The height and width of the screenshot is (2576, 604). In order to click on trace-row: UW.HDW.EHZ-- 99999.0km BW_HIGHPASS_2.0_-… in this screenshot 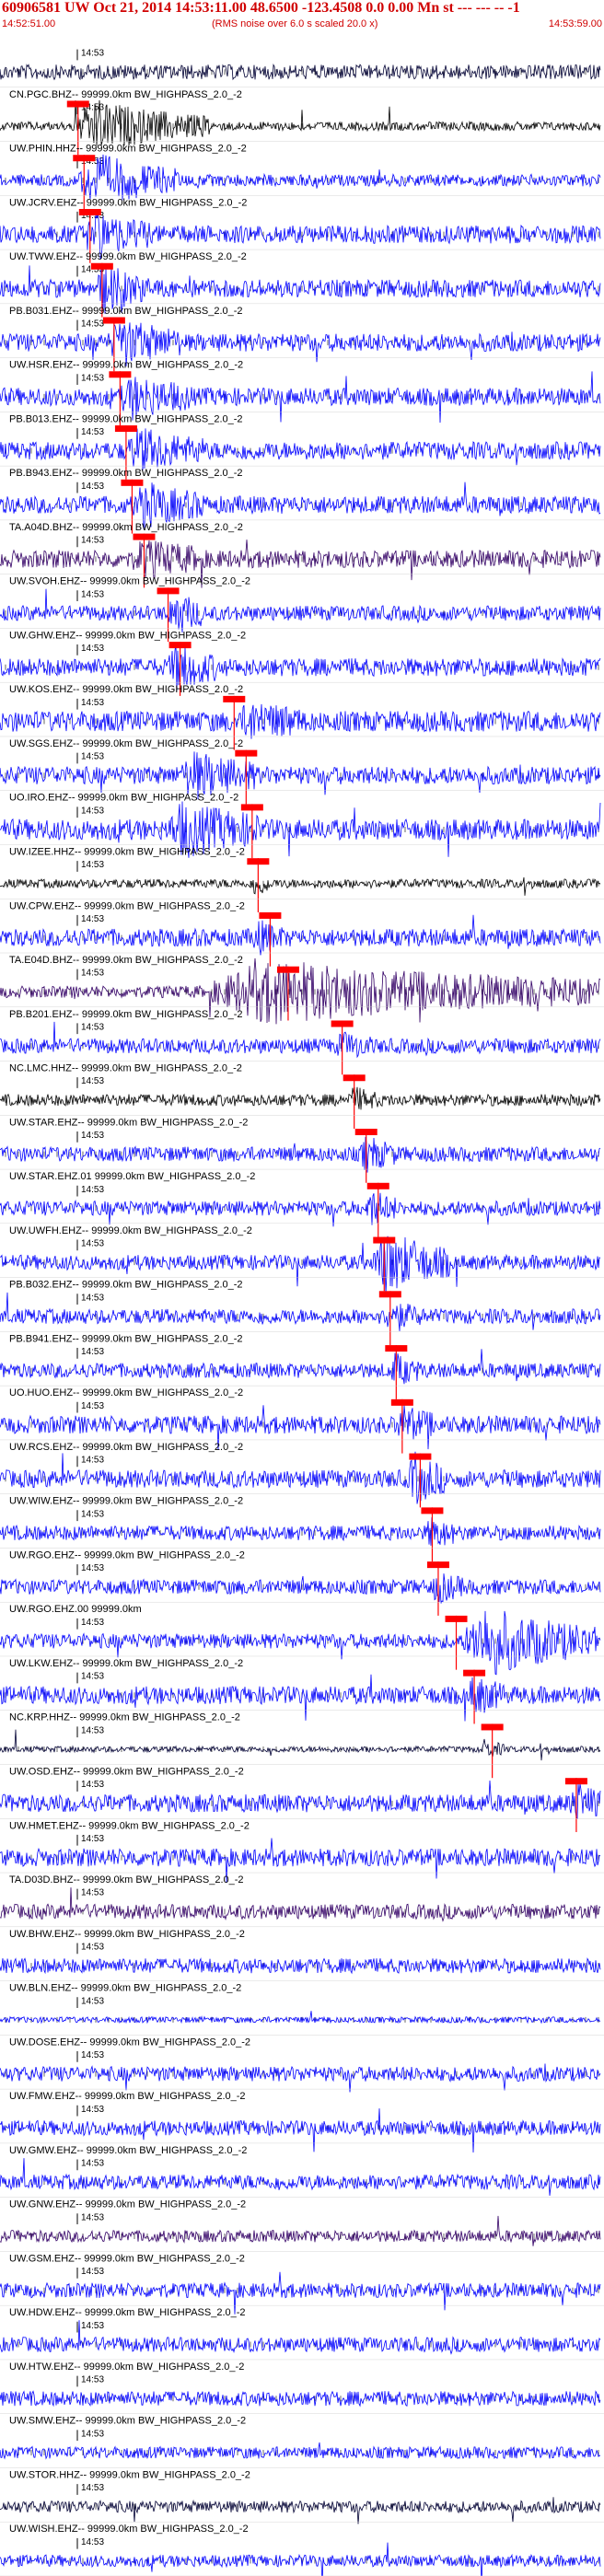, I will do `click(302, 2334)`.